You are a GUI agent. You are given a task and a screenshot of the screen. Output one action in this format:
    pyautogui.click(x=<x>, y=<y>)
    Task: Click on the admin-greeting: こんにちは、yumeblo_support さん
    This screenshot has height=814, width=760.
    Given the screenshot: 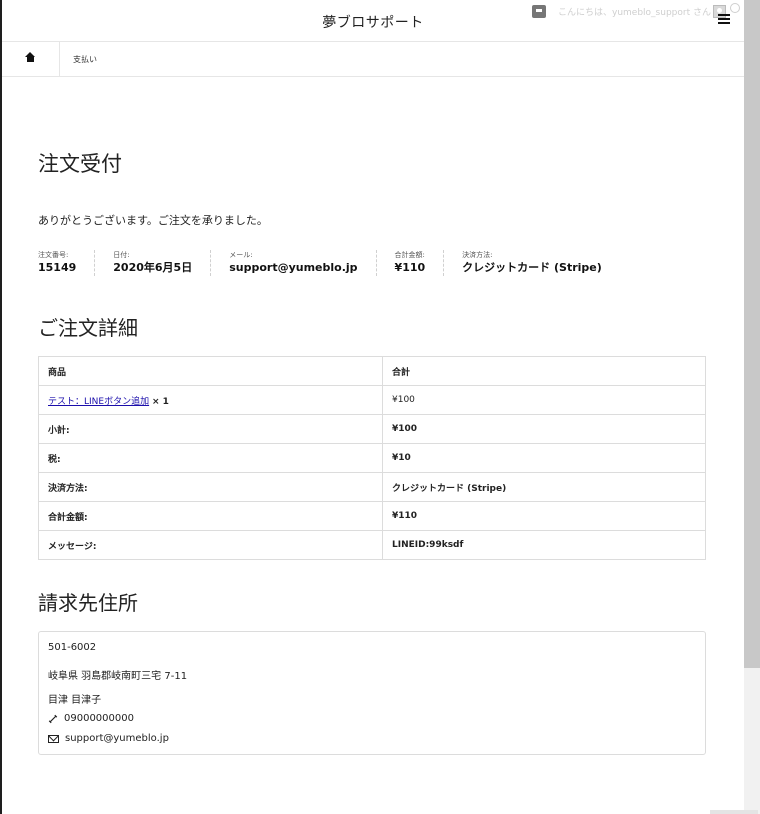 What is the action you would take?
    pyautogui.click(x=634, y=11)
    